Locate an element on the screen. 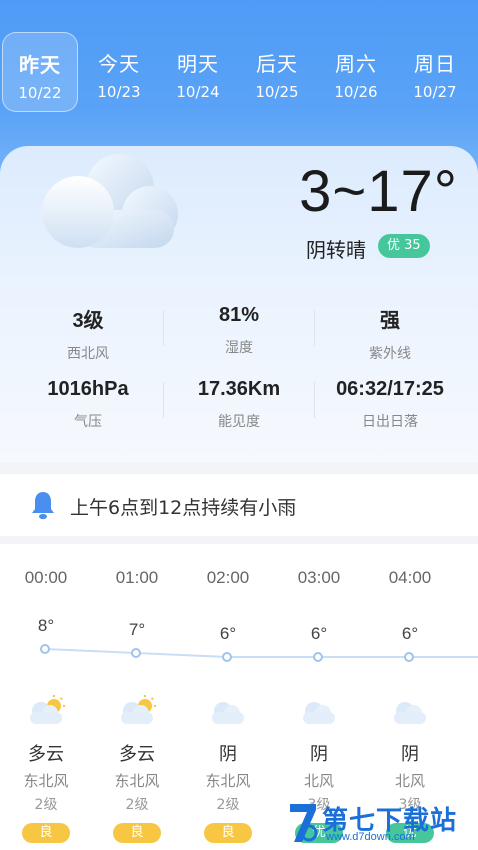  tab-day-label: 明天 is located at coordinates (198, 64).